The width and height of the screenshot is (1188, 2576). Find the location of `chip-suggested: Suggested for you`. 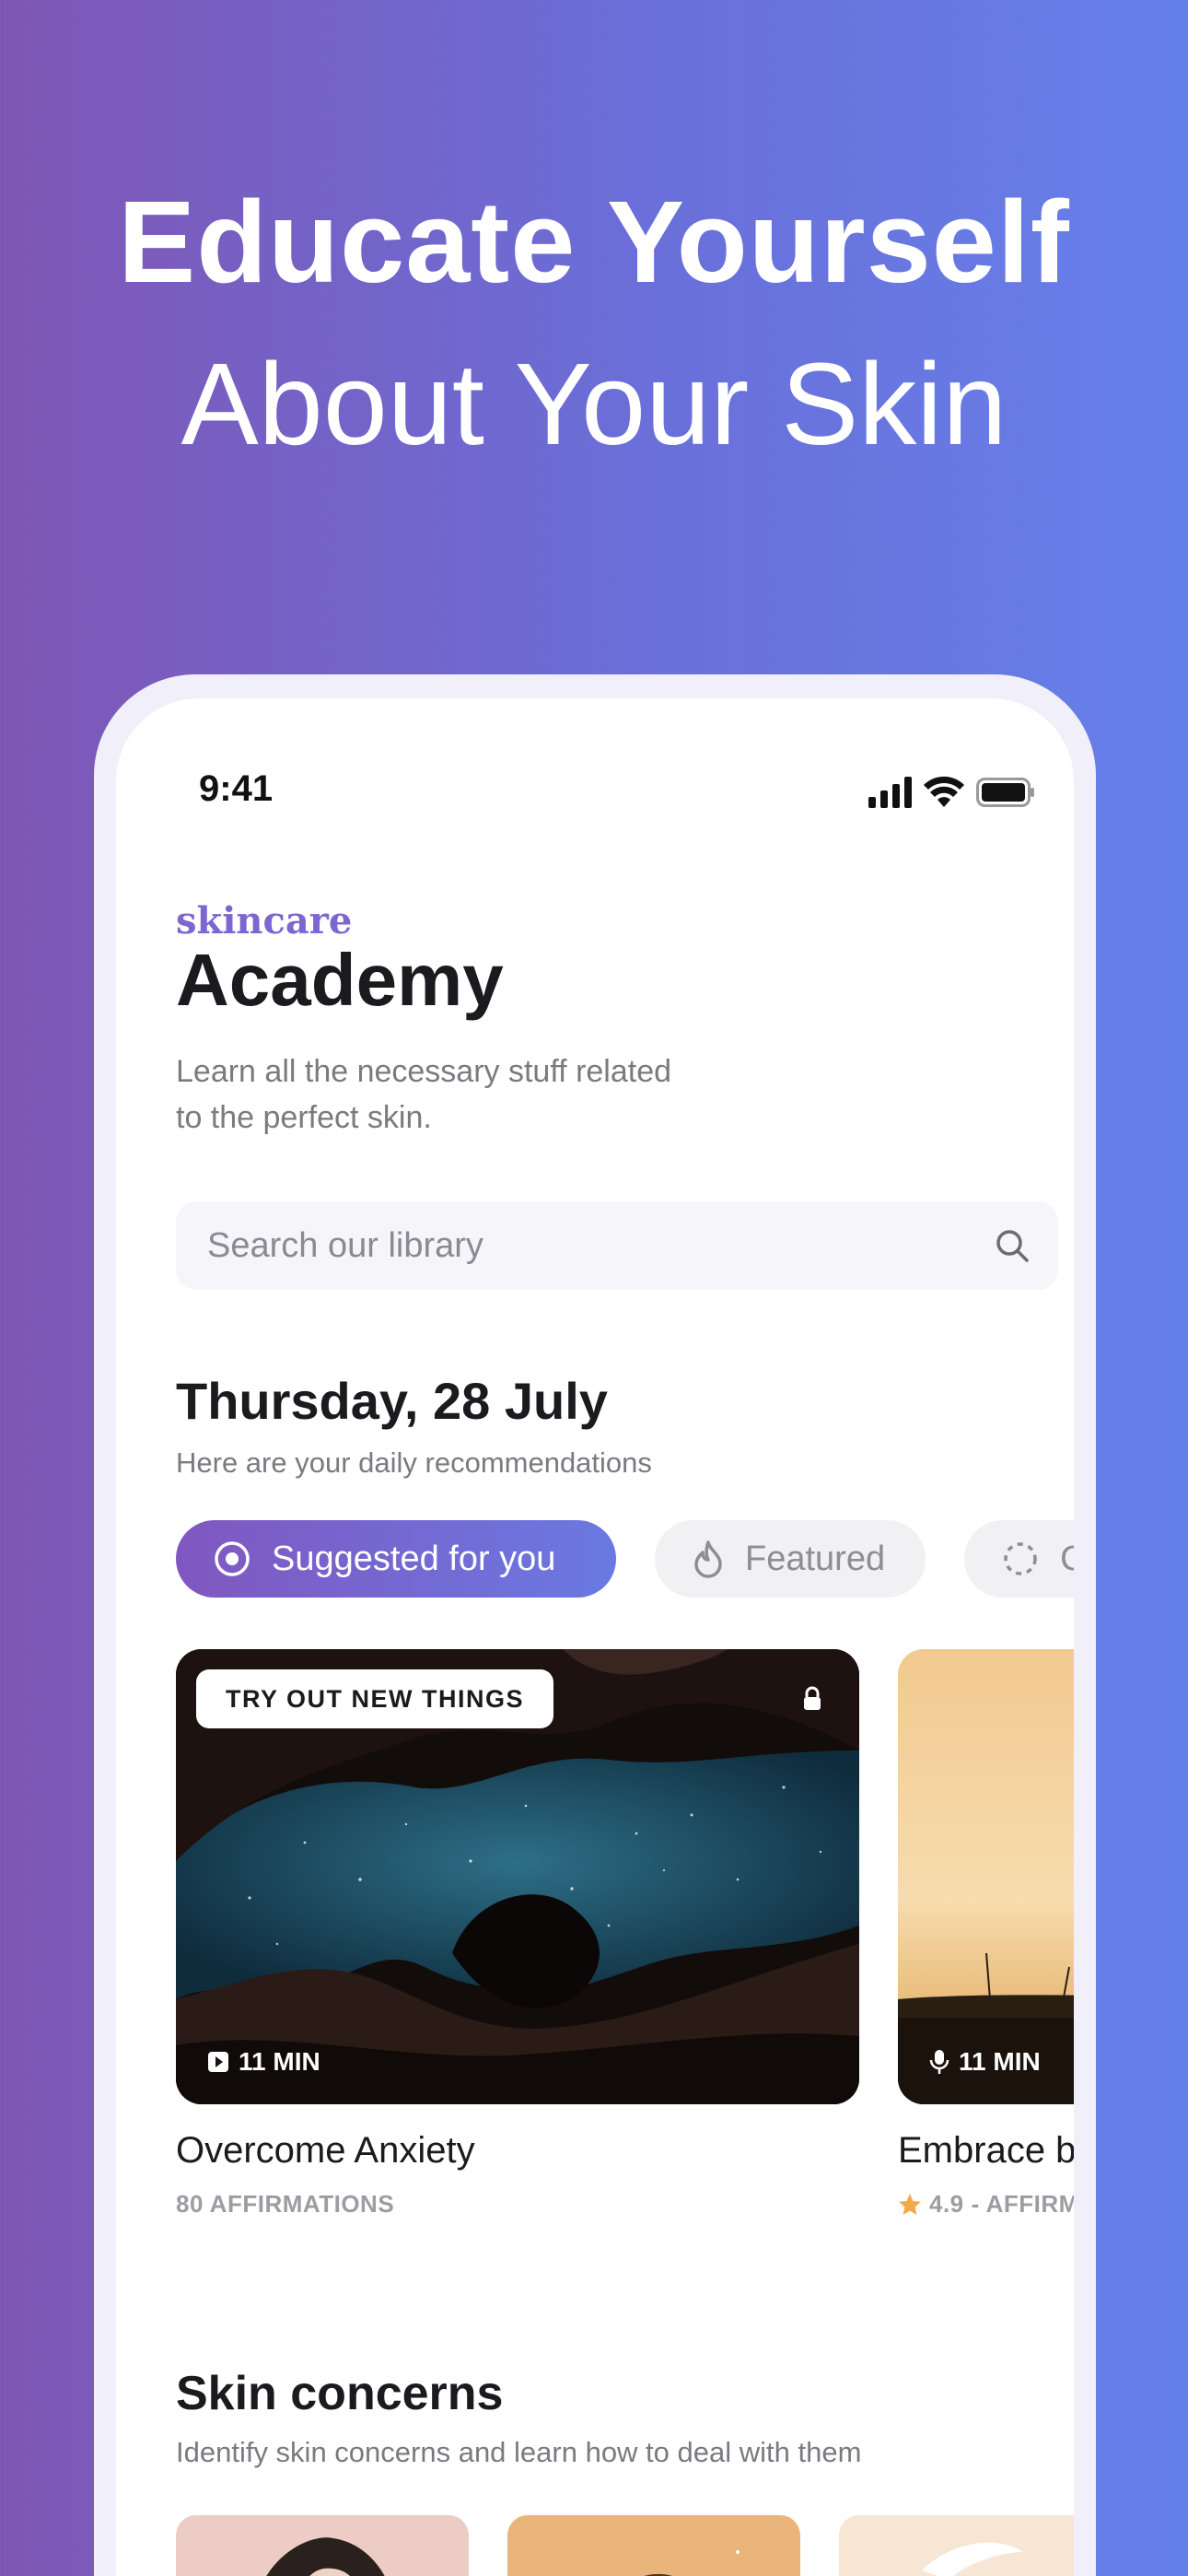

chip-suggested: Suggested for you is located at coordinates (396, 1559).